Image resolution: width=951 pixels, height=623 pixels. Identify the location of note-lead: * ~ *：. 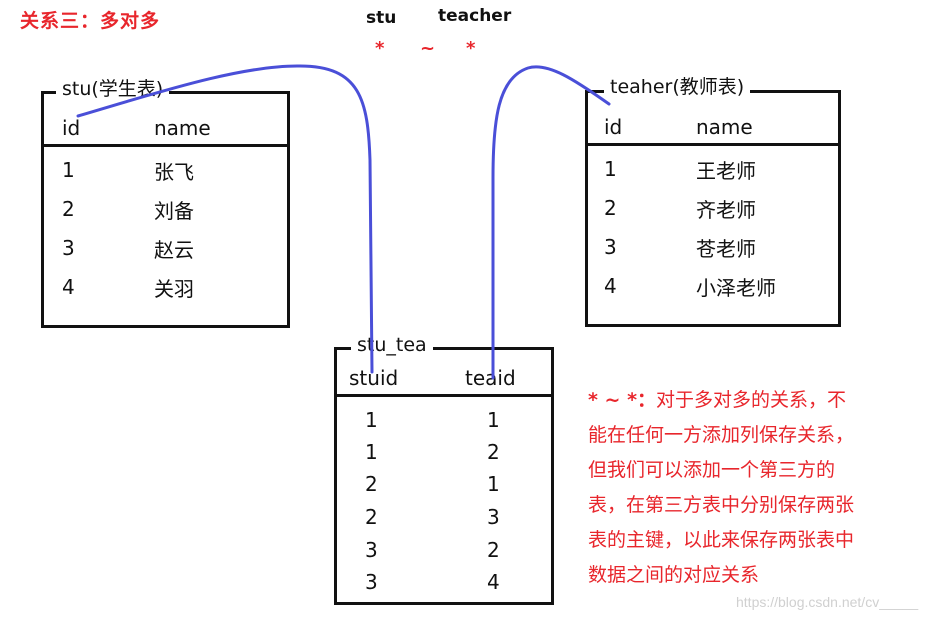
(622, 400).